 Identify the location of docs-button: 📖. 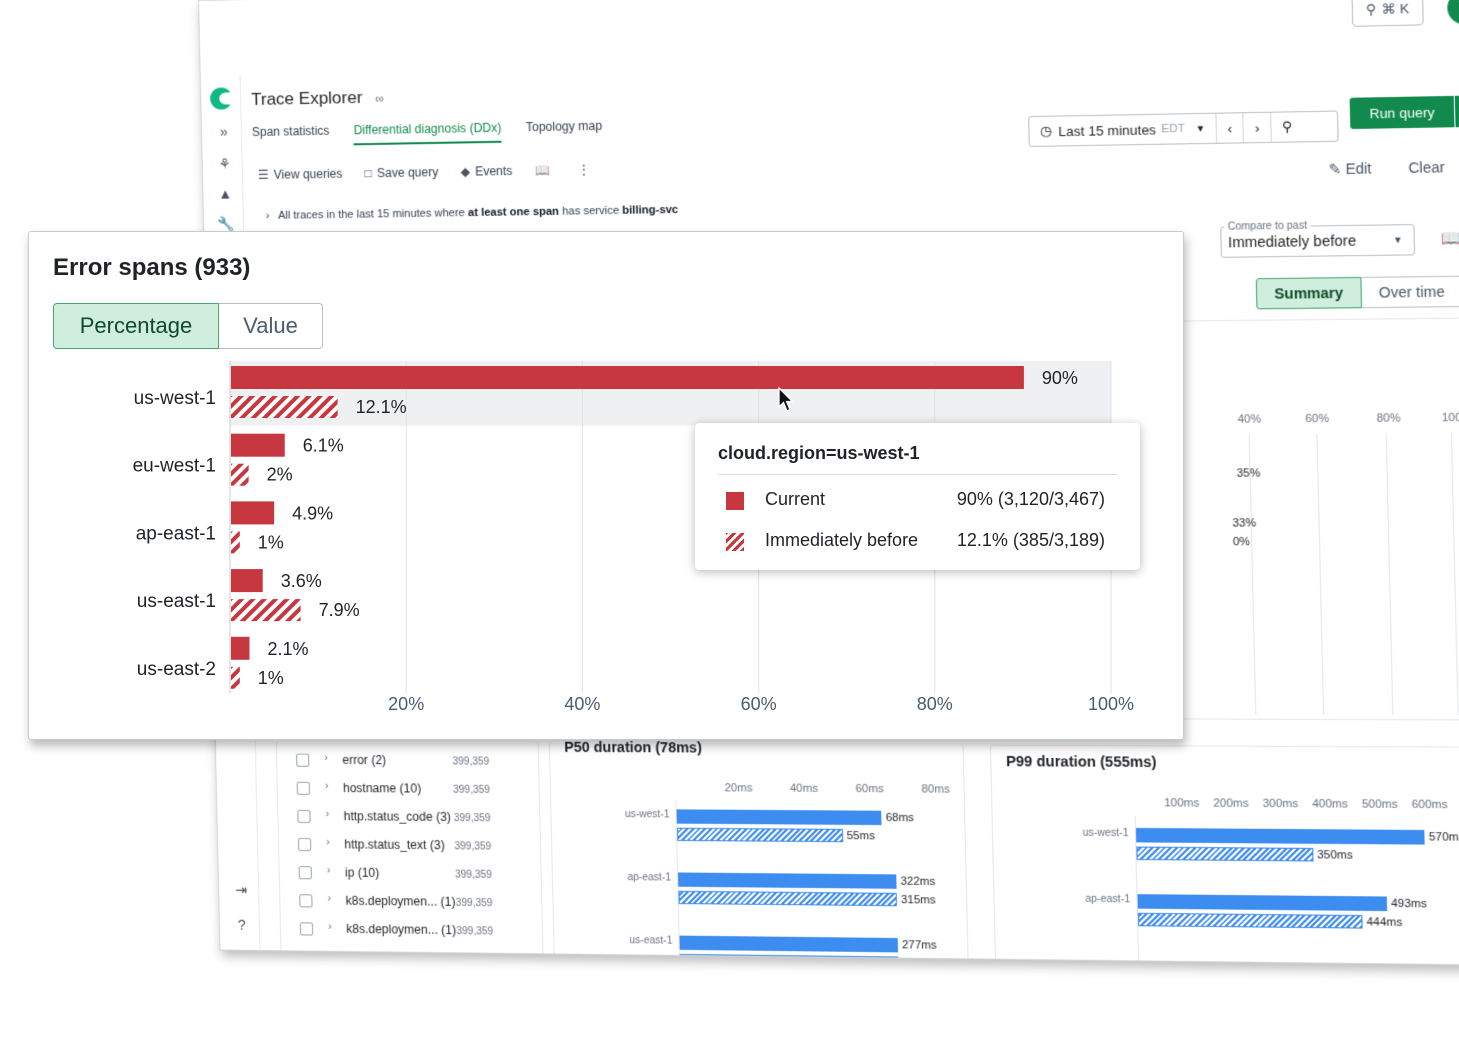
(545, 170).